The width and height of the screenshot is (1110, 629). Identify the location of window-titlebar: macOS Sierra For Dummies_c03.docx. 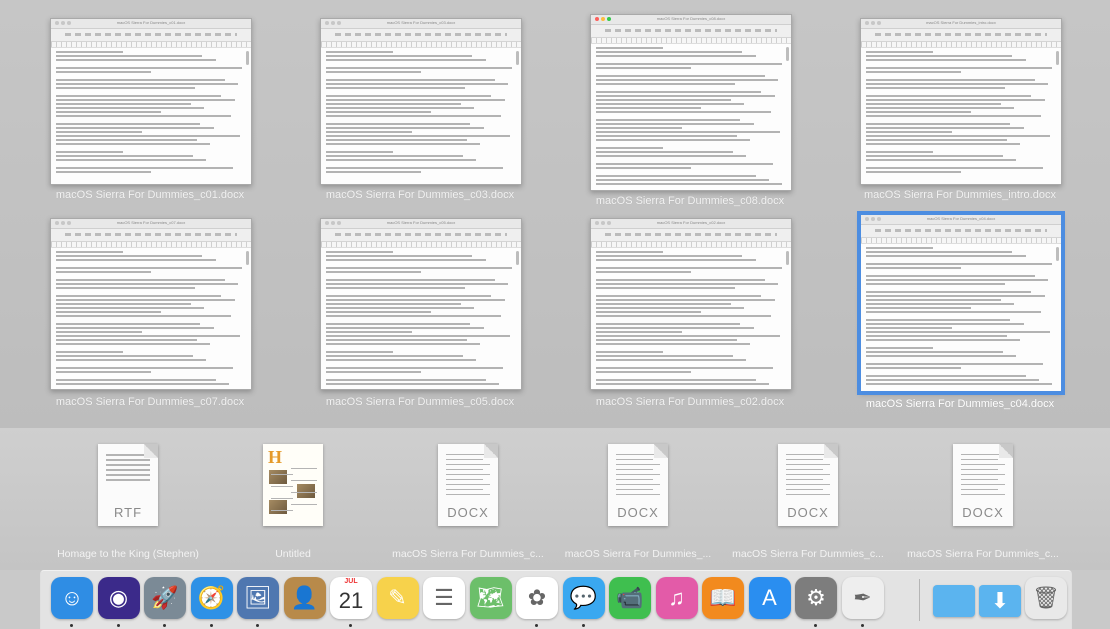
(421, 24).